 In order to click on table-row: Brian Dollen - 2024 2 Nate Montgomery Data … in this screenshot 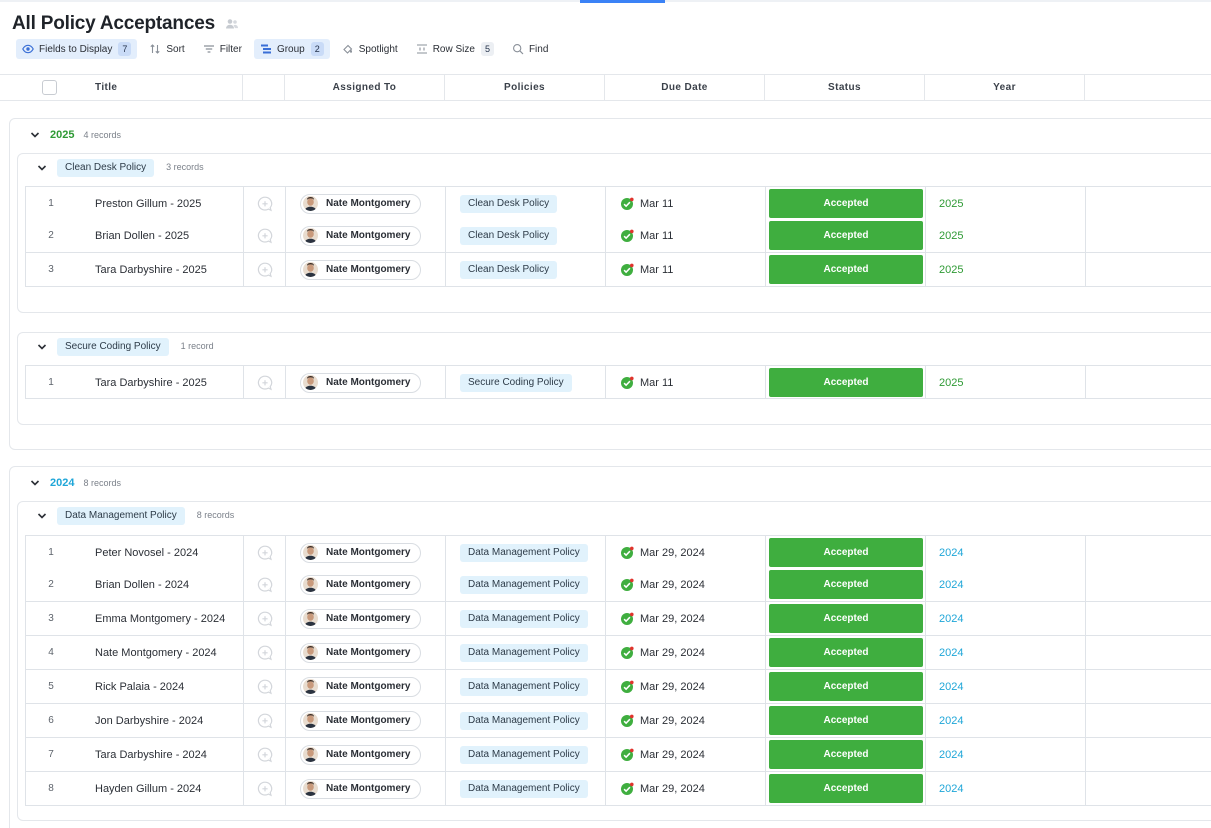, I will do `click(618, 585)`.